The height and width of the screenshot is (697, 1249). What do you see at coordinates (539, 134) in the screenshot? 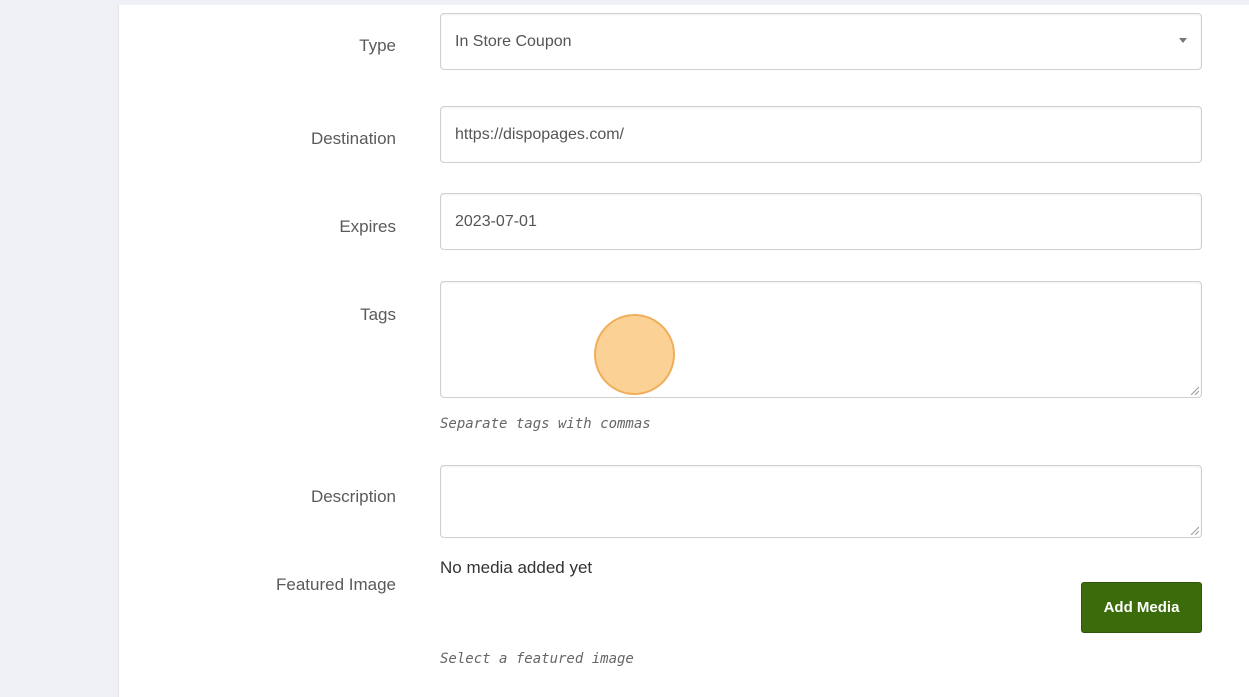
I see `destination-input-value: https://dispopages.com/` at bounding box center [539, 134].